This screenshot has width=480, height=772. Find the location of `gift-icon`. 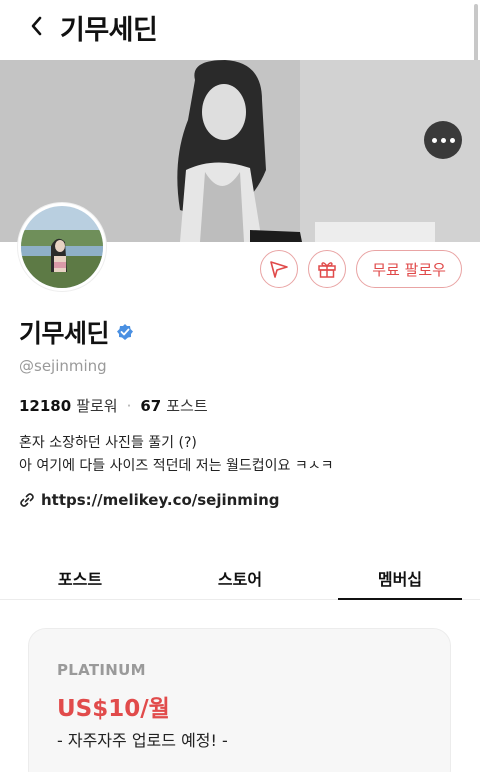

gift-icon is located at coordinates (327, 270).